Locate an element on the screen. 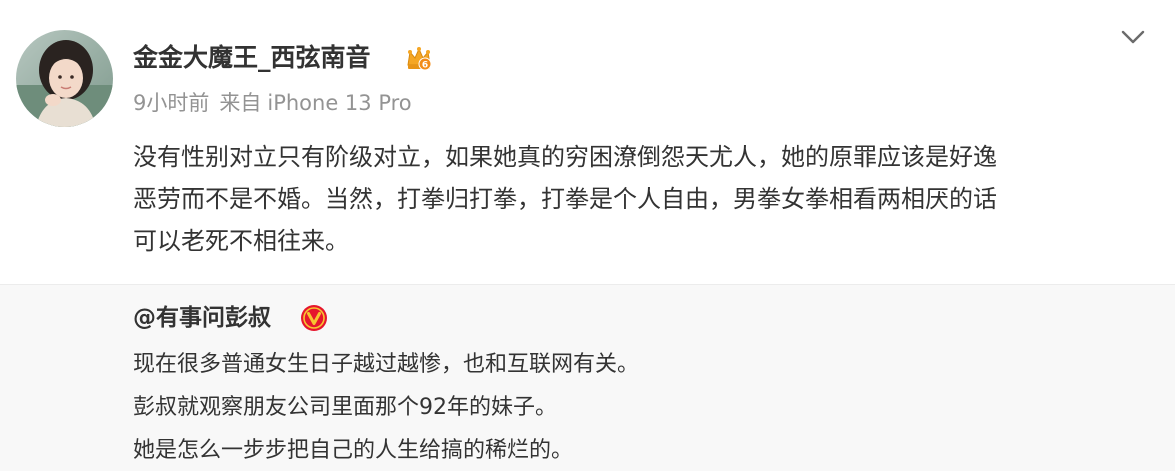 The image size is (1175, 472). author-name: 金金大魔王_西弦南音 is located at coordinates (252, 58).